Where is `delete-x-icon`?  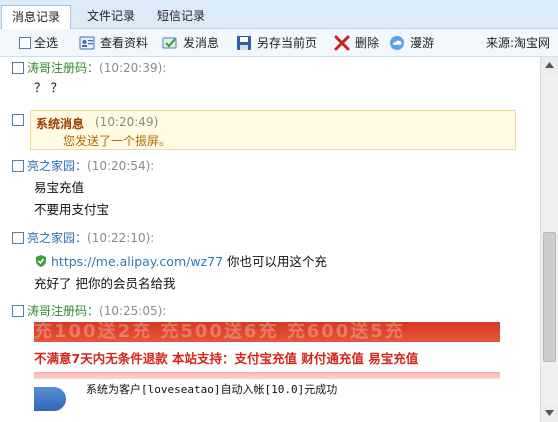
delete-x-icon is located at coordinates (342, 42).